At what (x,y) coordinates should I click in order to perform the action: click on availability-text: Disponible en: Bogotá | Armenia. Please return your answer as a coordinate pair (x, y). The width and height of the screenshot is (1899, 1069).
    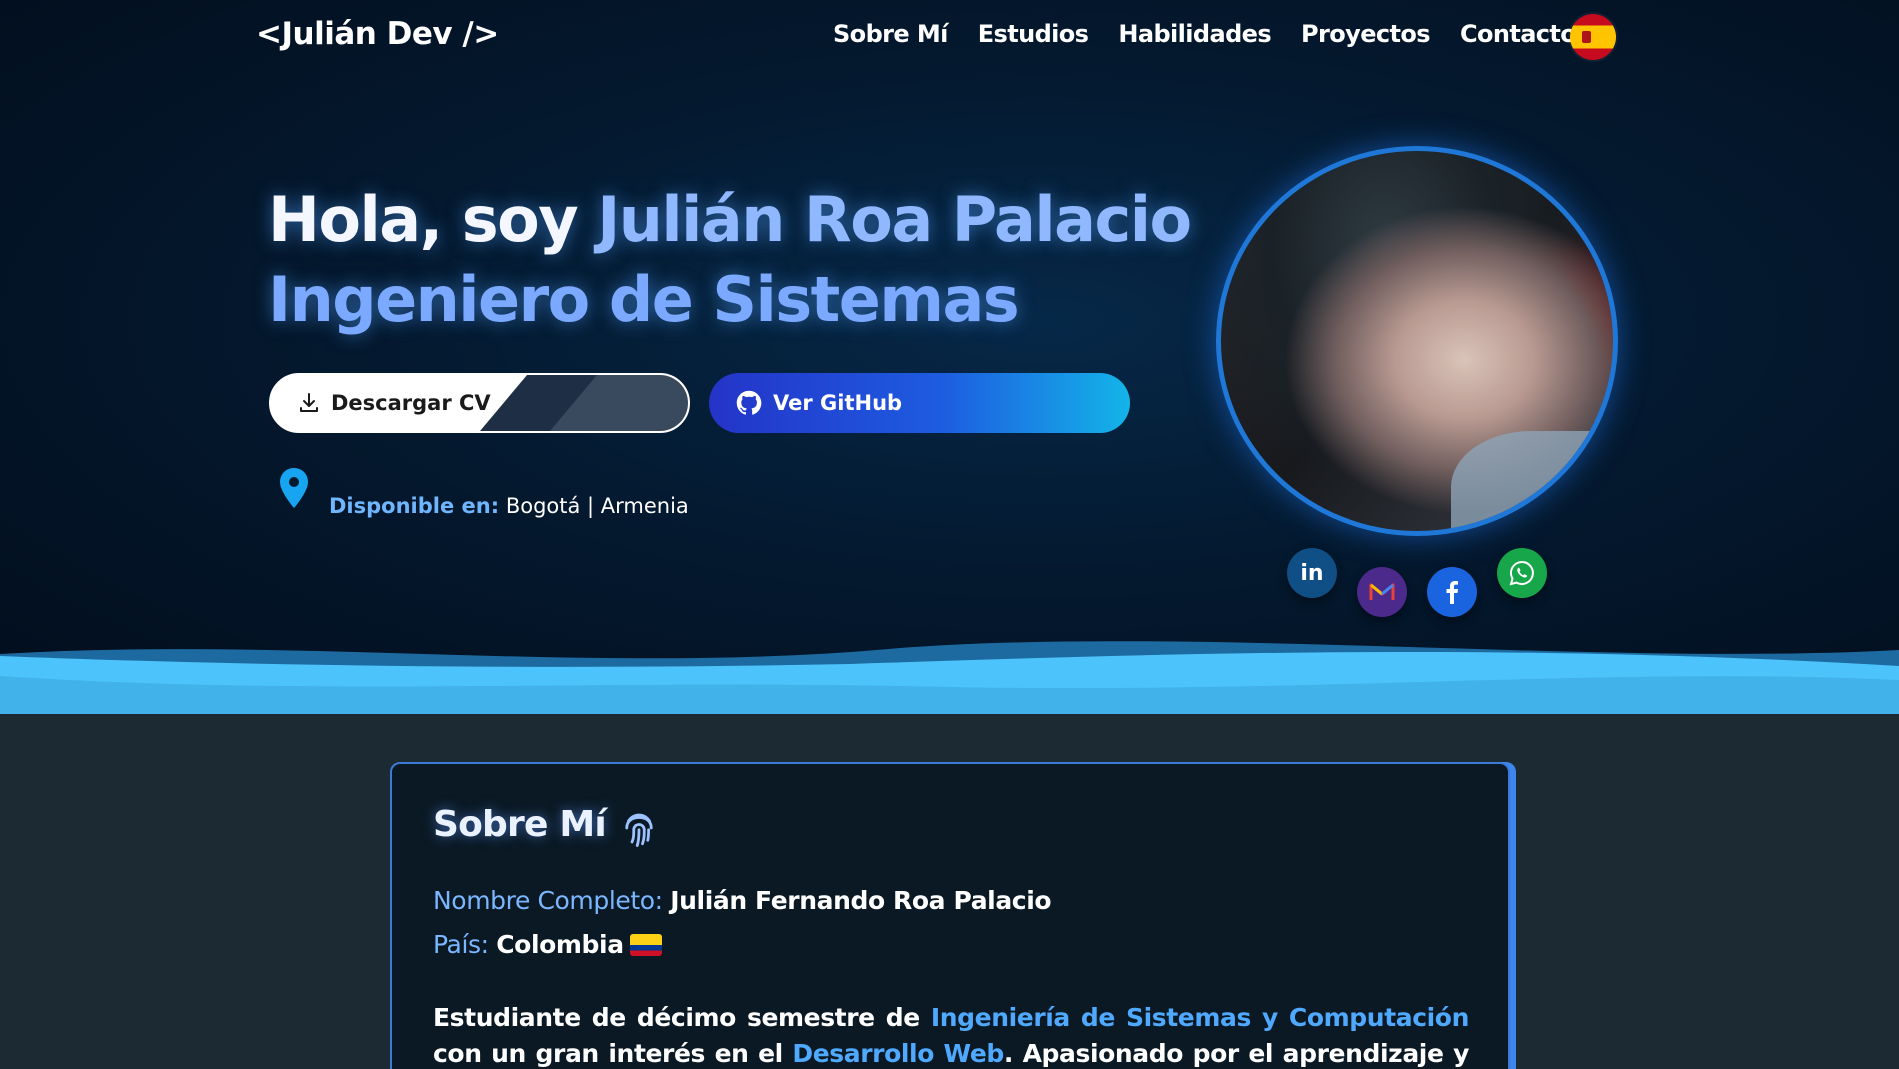
    Looking at the image, I should click on (509, 506).